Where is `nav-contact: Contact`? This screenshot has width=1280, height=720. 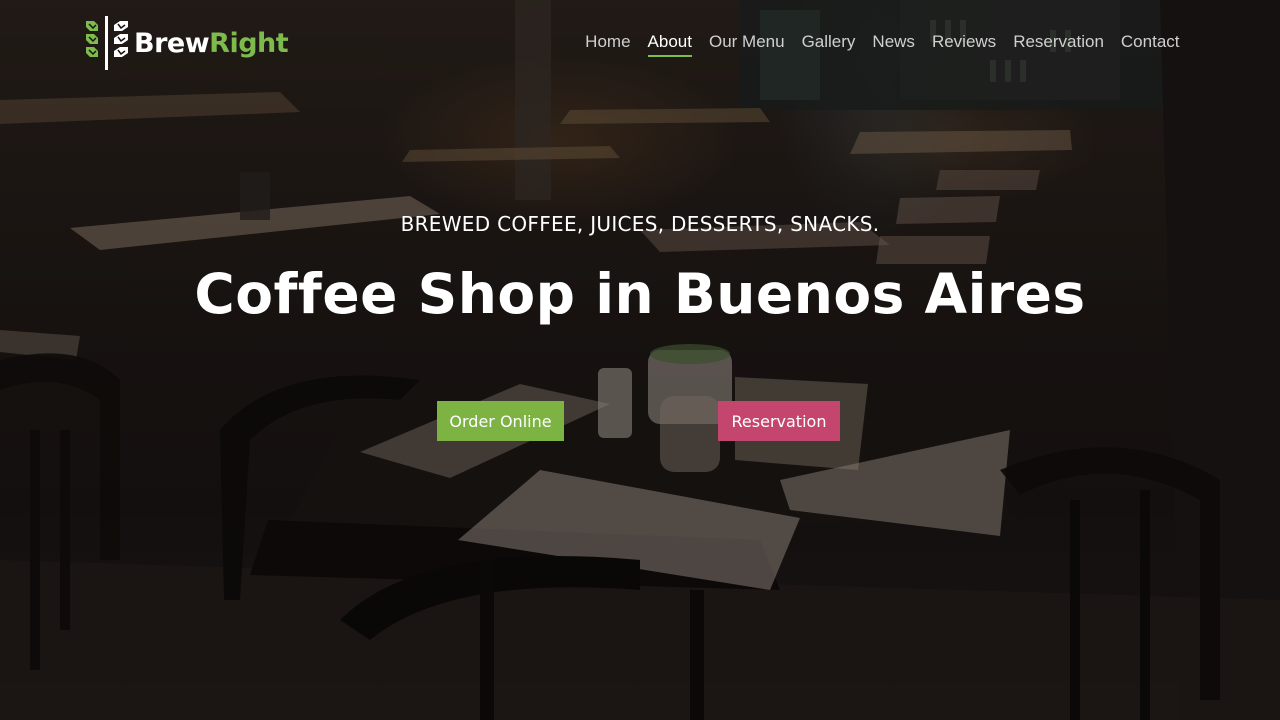 nav-contact: Contact is located at coordinates (1150, 42).